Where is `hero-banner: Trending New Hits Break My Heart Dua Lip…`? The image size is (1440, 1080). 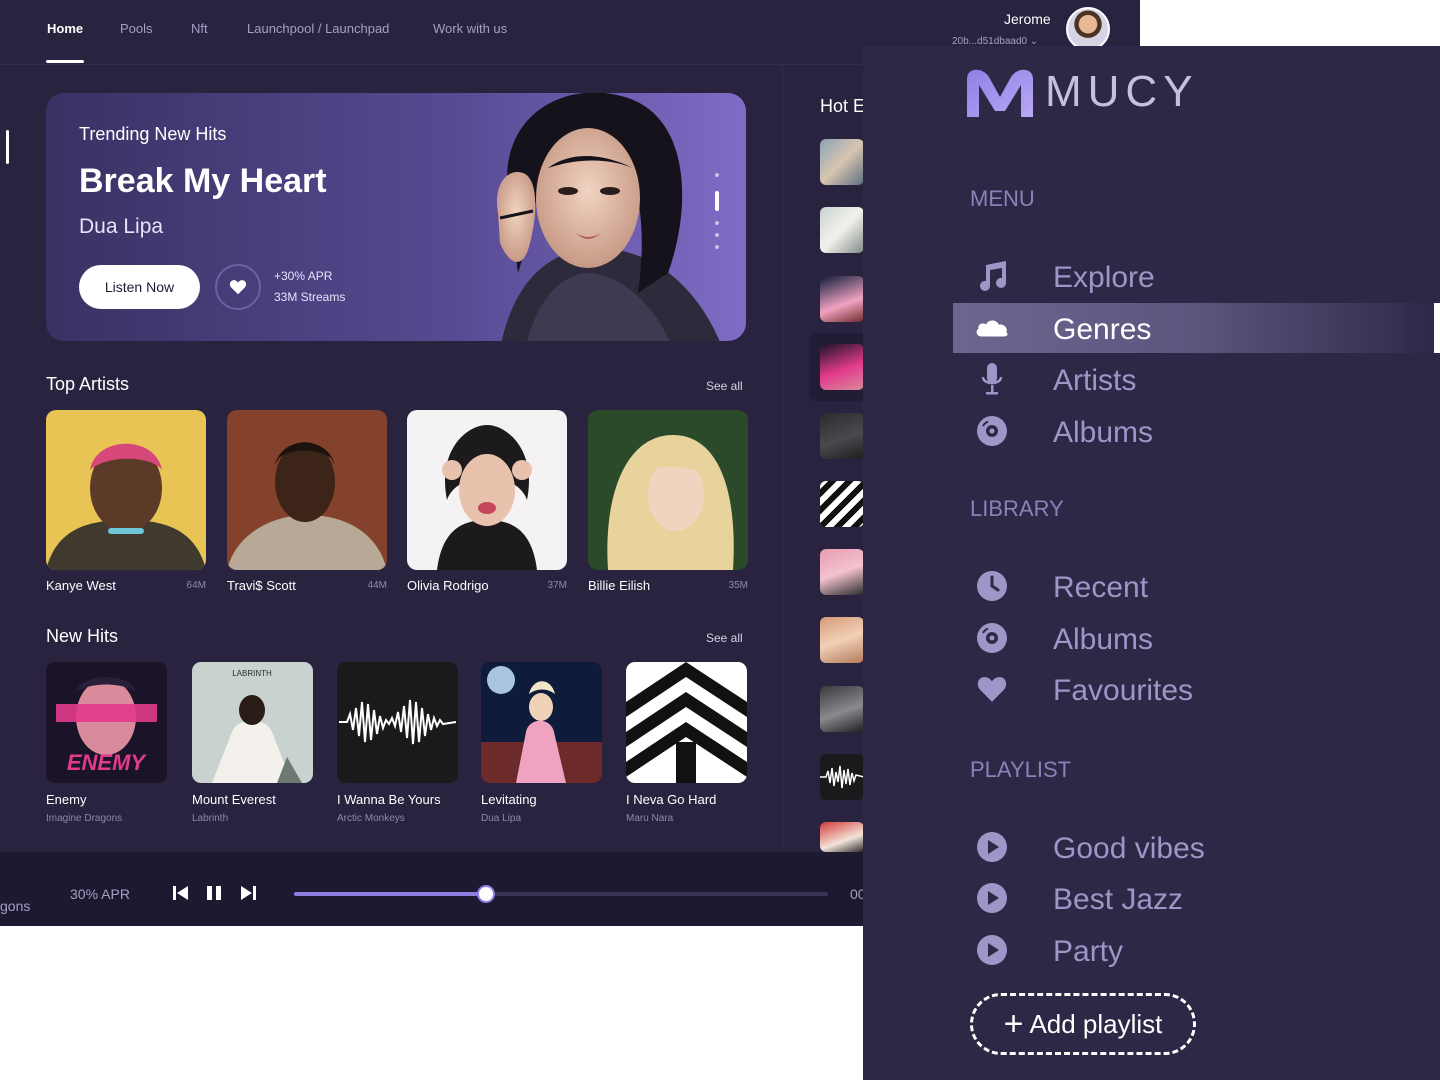 hero-banner: Trending New Hits Break My Heart Dua Lip… is located at coordinates (396, 217).